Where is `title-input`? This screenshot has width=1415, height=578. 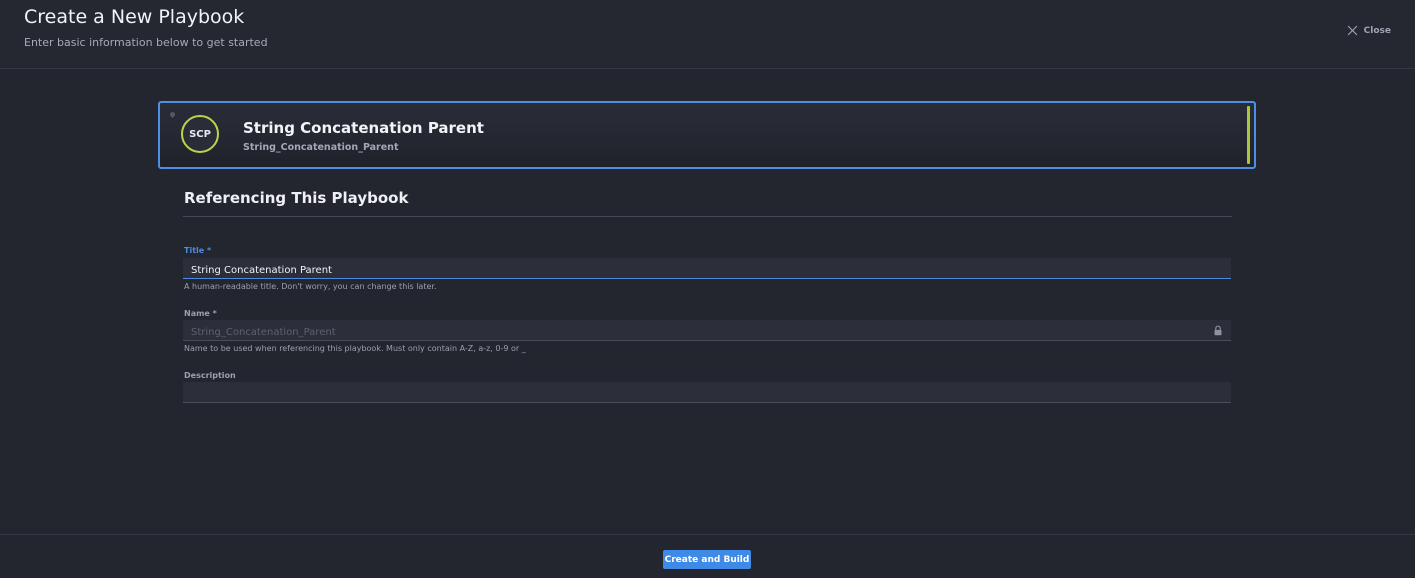 title-input is located at coordinates (707, 270).